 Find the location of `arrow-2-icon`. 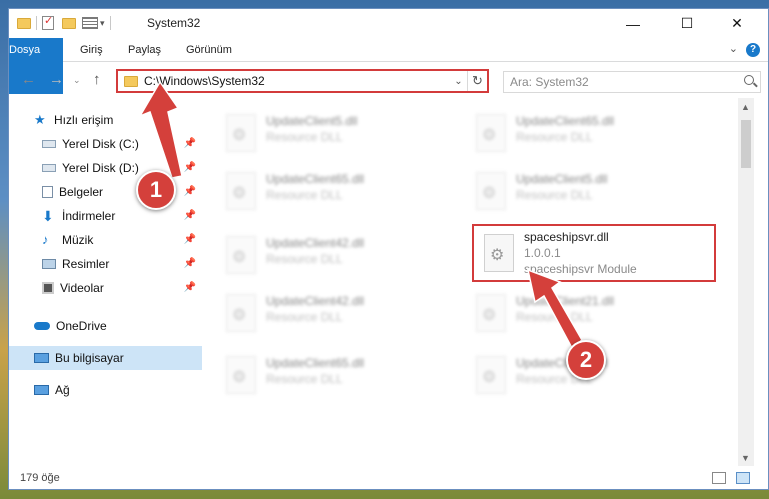

arrow-2-icon is located at coordinates (554, 309).